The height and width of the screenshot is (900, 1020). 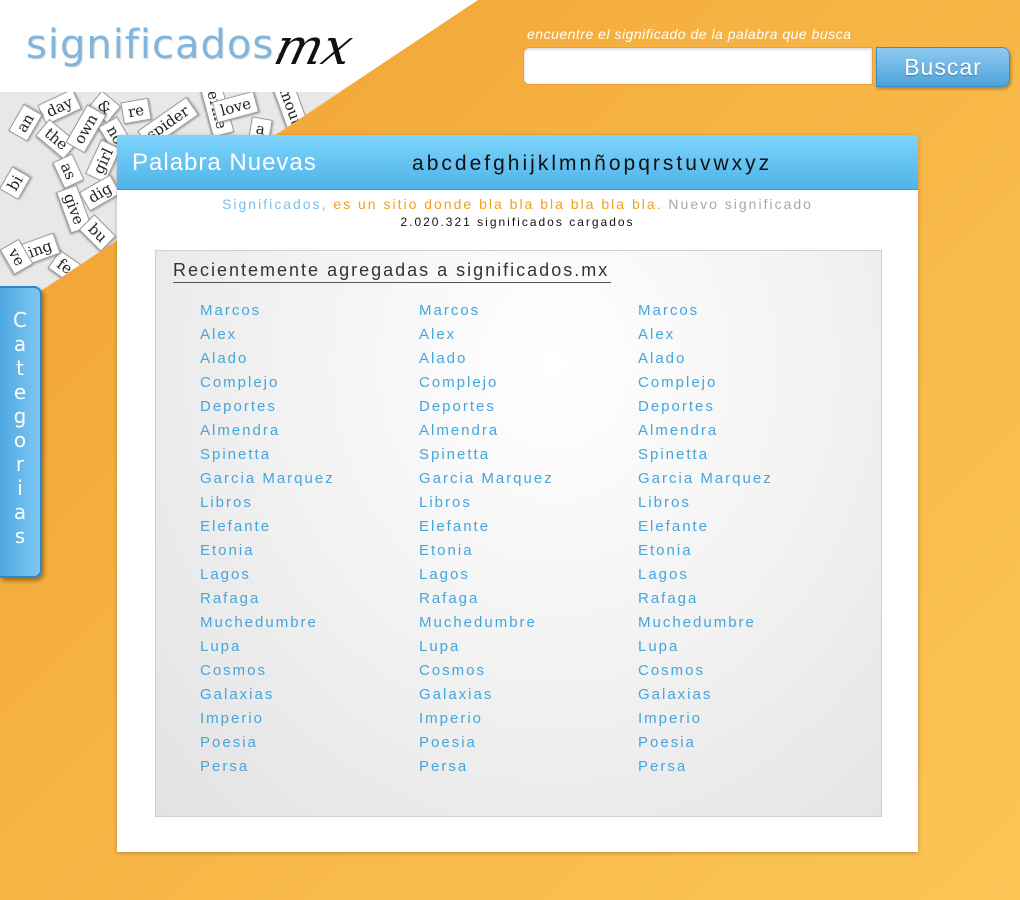 What do you see at coordinates (500, 164) in the screenshot?
I see `alphabet-letter-g: g` at bounding box center [500, 164].